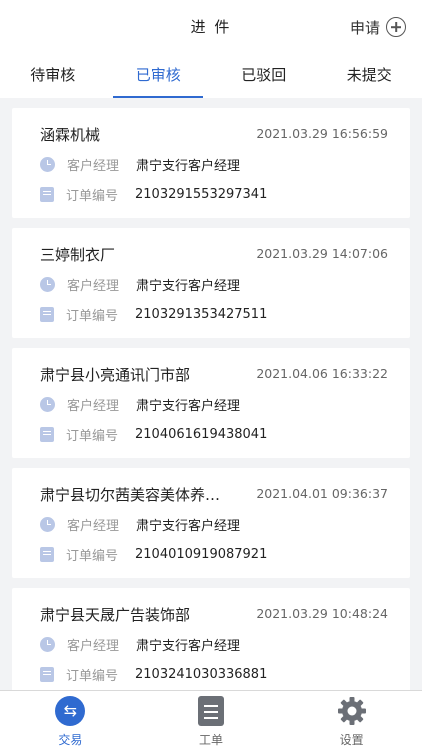  Describe the element at coordinates (70, 135) in the screenshot. I see `company-name: 涵霖机械` at that location.